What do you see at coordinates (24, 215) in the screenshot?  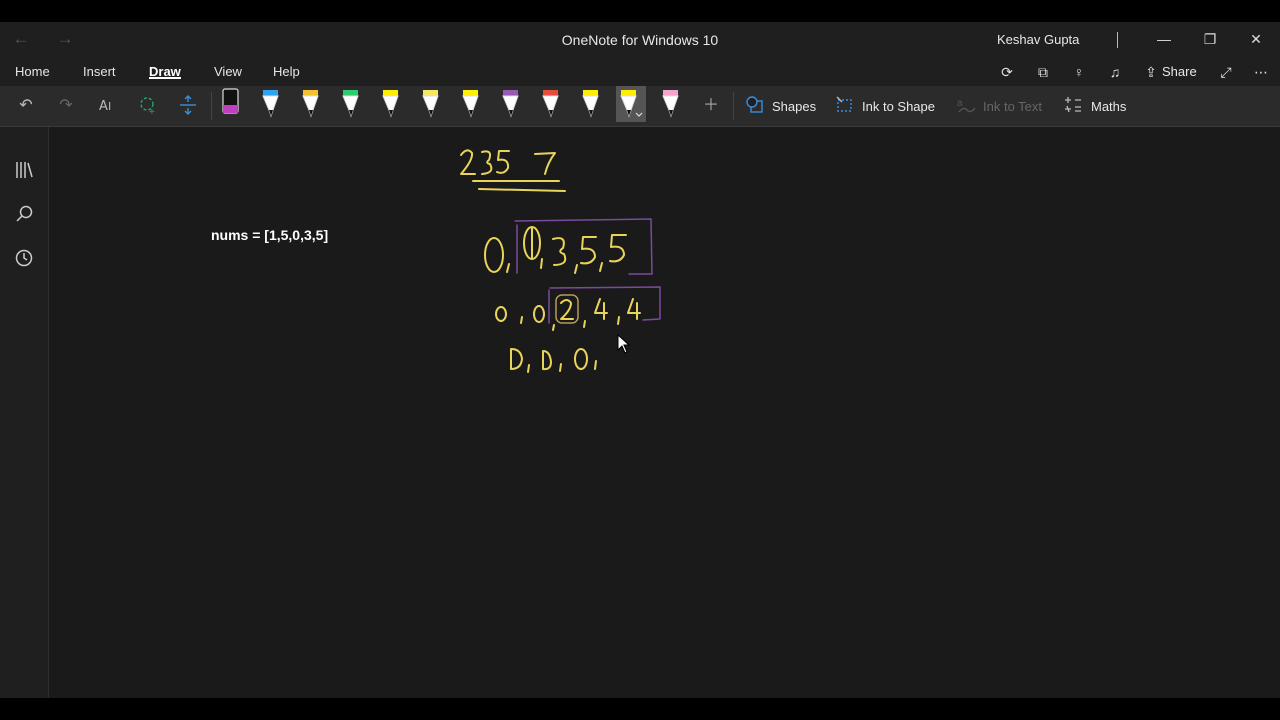 I see `search-icon` at bounding box center [24, 215].